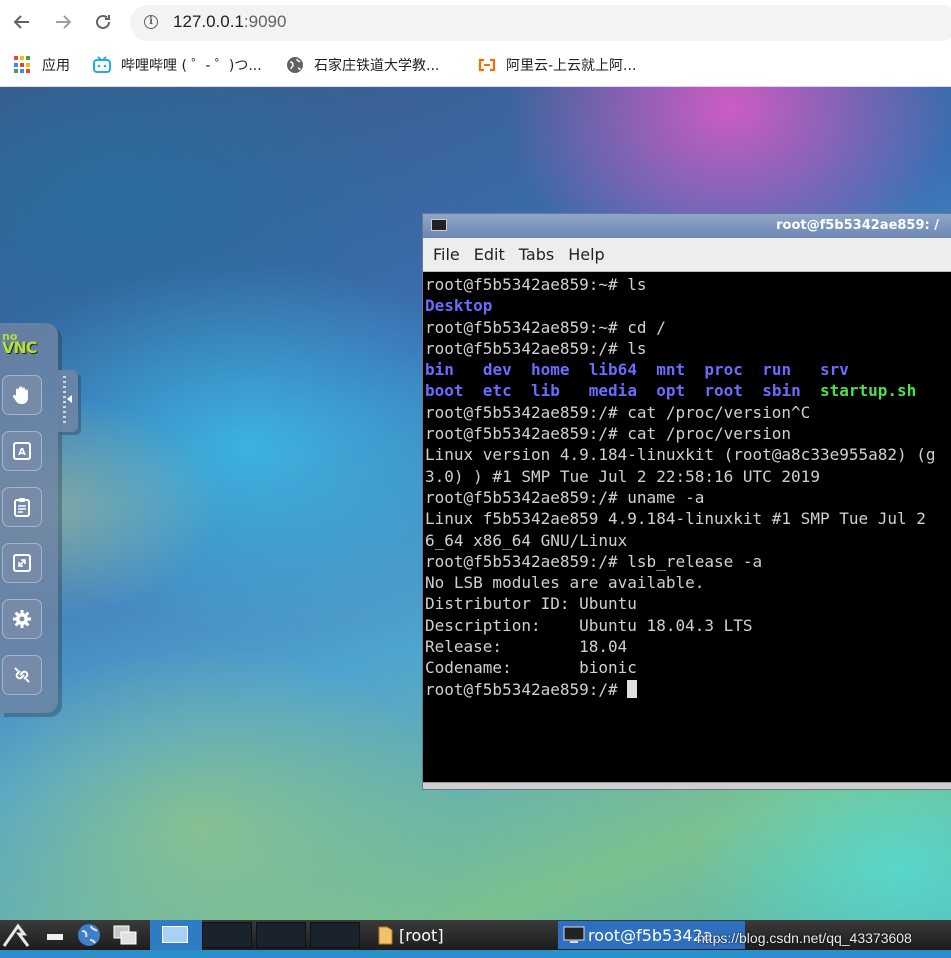 This screenshot has width=951, height=958. Describe the element at coordinates (385, 935) in the screenshot. I see `folder-icon` at that location.